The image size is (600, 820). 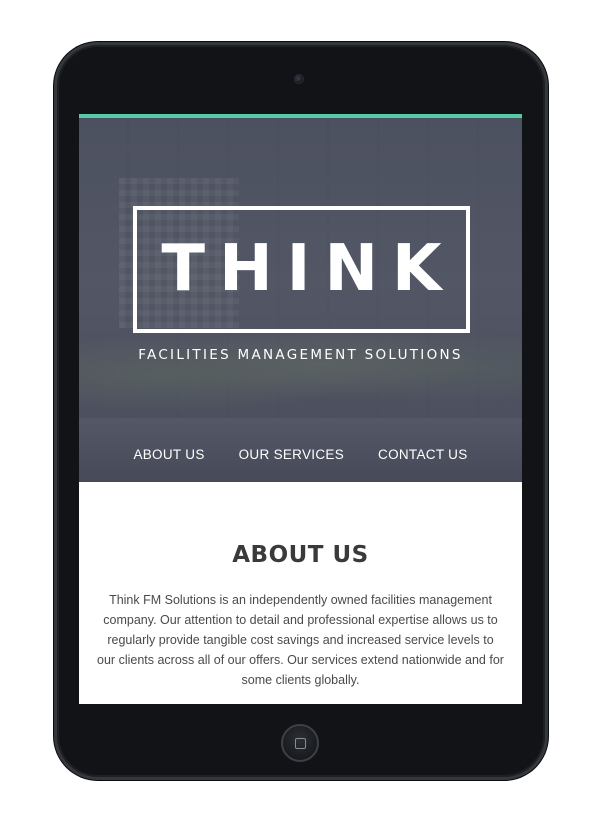 I want to click on home-button-icon, so click(x=300, y=743).